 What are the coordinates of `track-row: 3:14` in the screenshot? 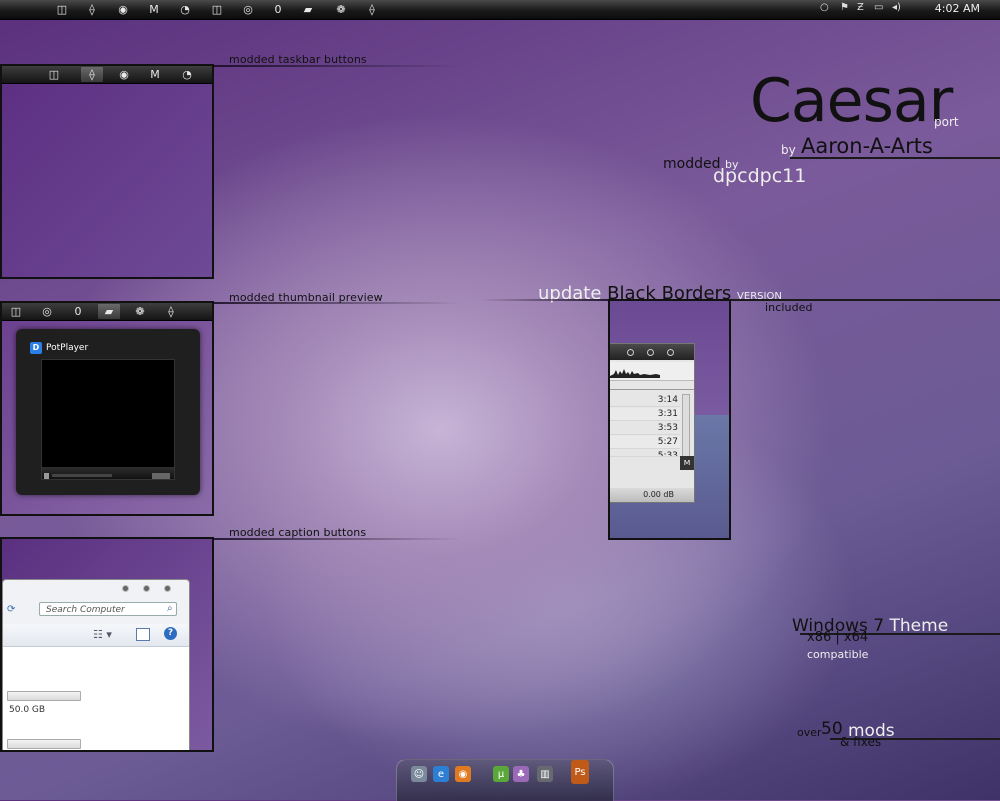 It's located at (645, 400).